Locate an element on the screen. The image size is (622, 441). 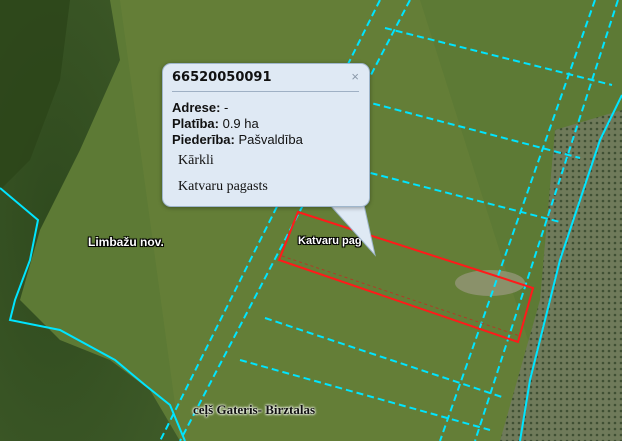
area-label: Platība: is located at coordinates (195, 123).